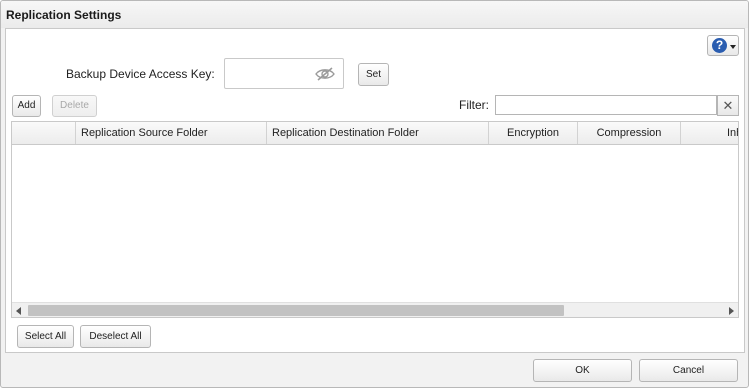  What do you see at coordinates (140, 74) in the screenshot?
I see `access-key-label: Backup Device Access Key:` at bounding box center [140, 74].